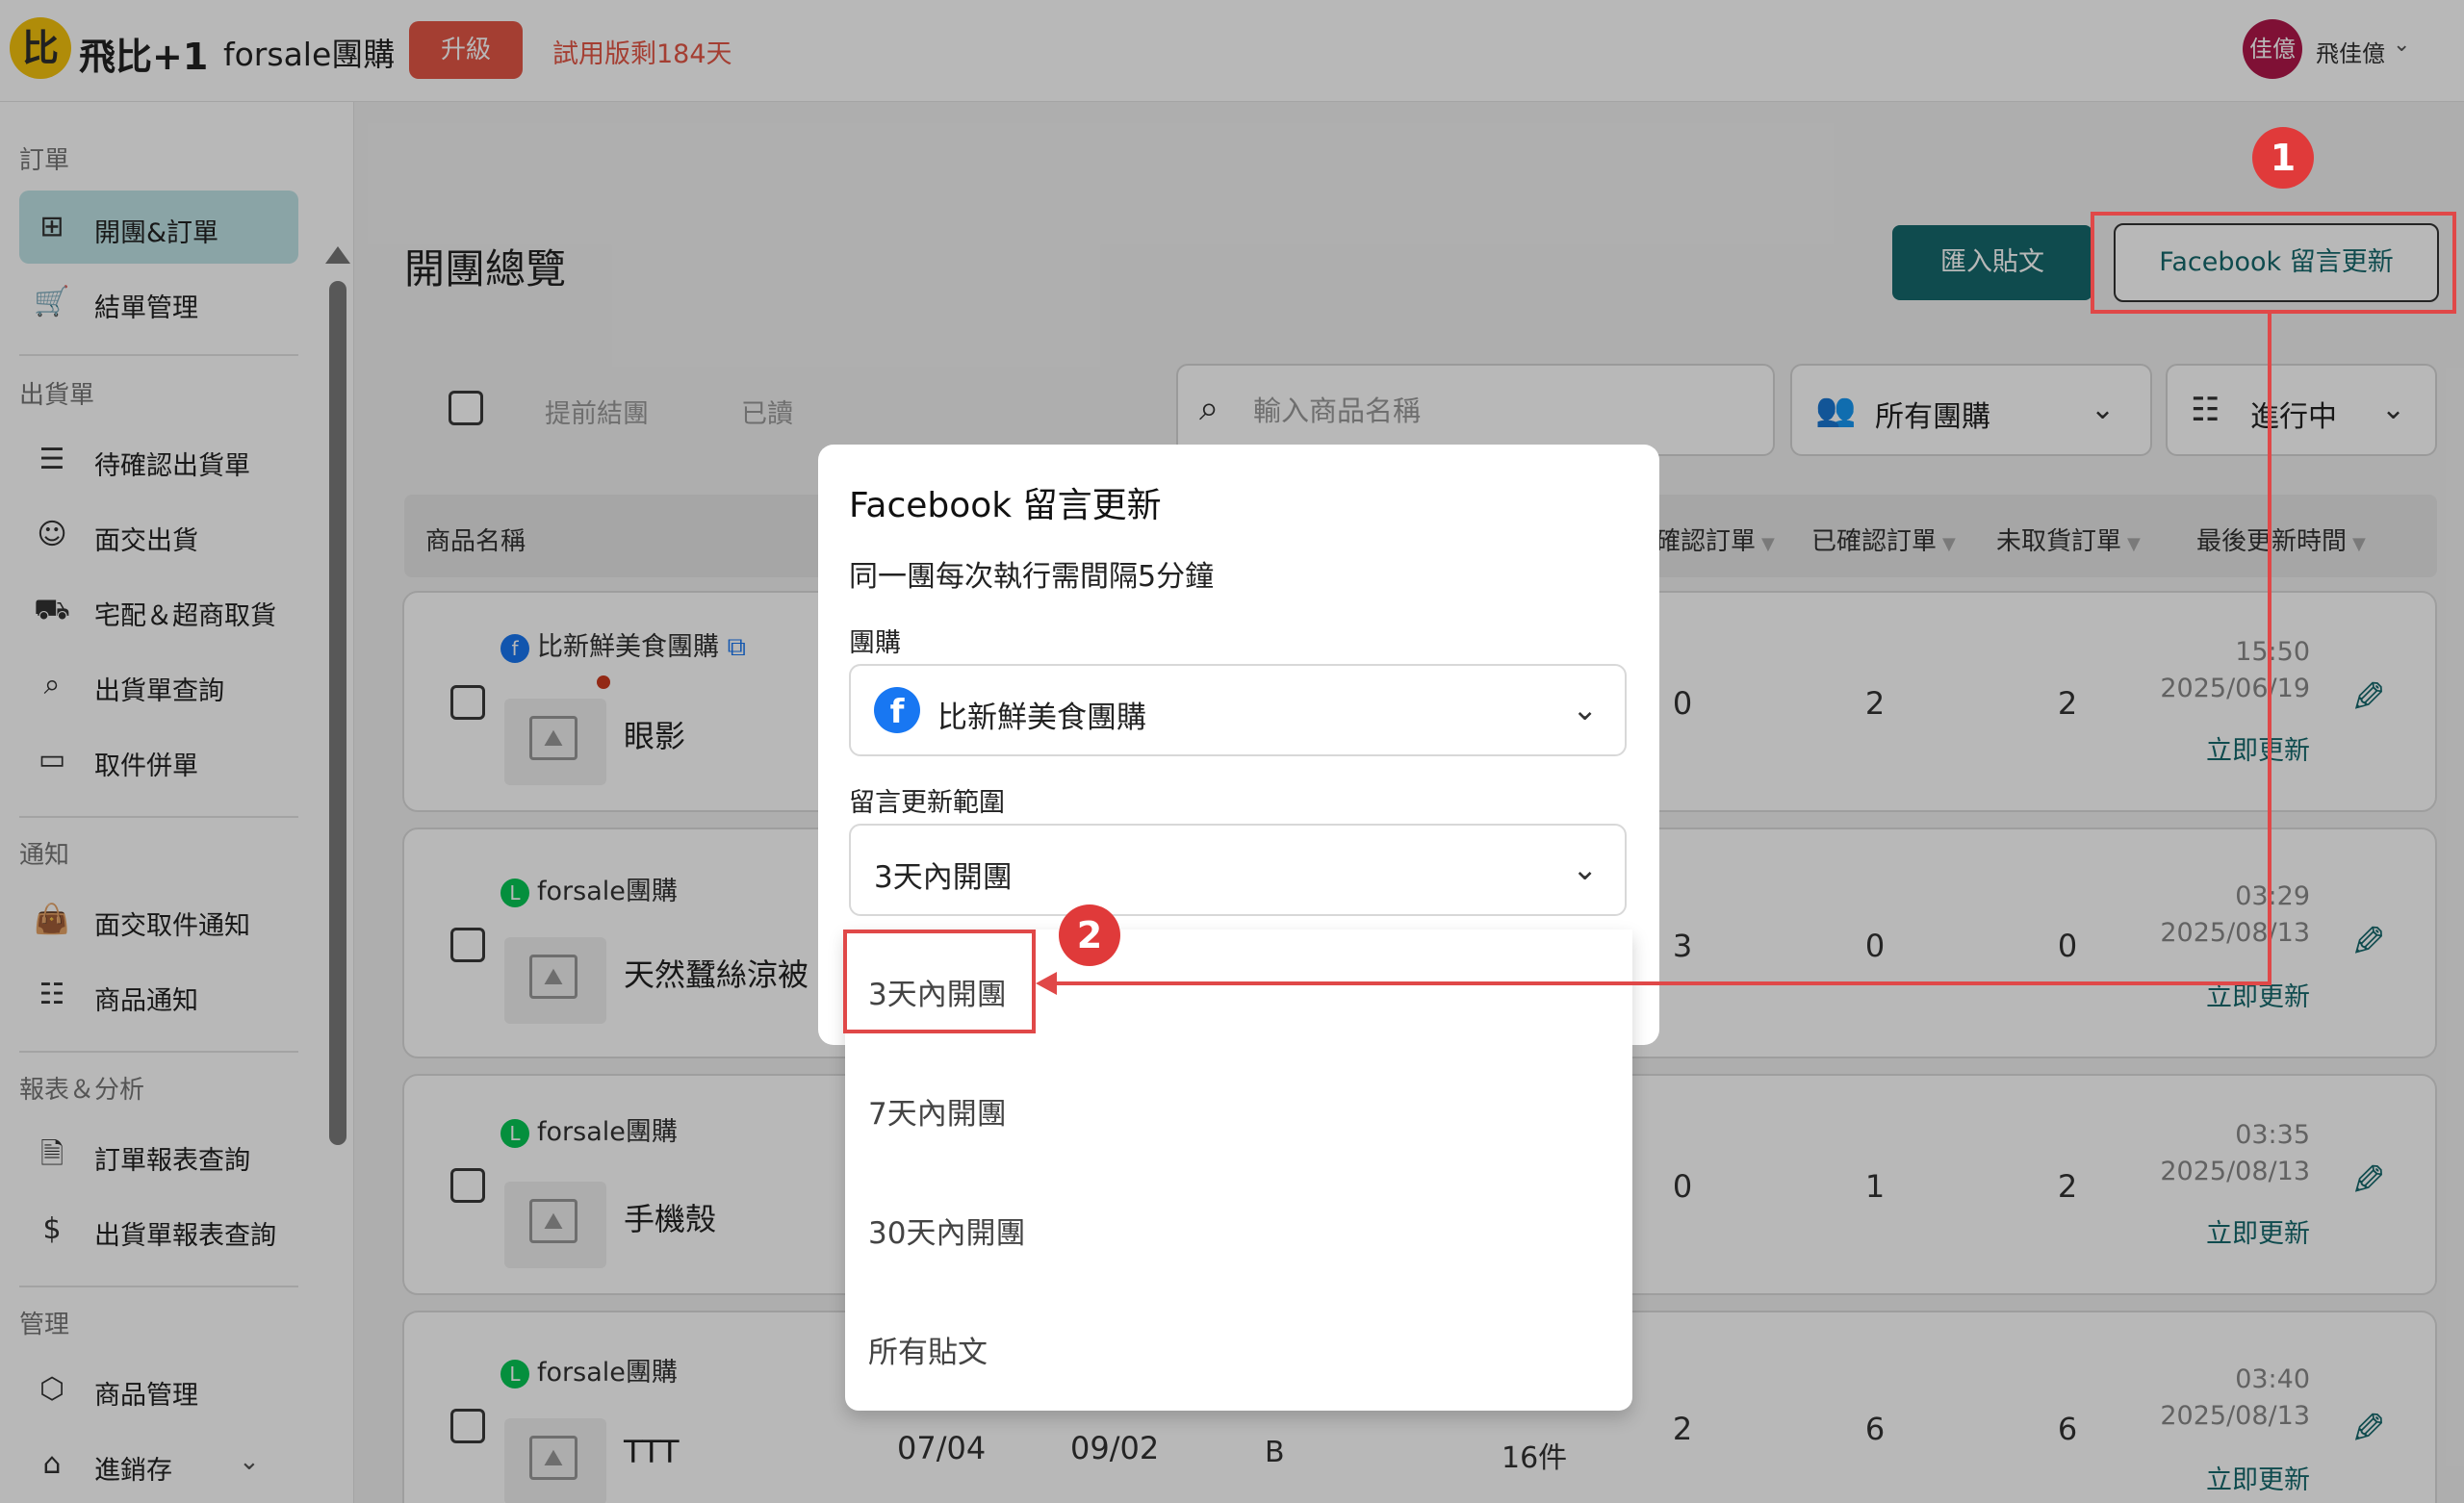 The height and width of the screenshot is (1503, 2464). What do you see at coordinates (1032, 577) in the screenshot?
I see `modal-description: 同一團每次執行需間隔5分鐘` at bounding box center [1032, 577].